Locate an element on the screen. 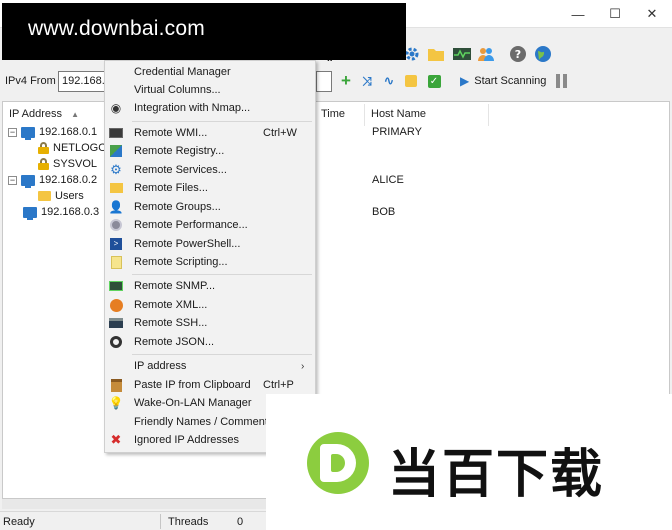 This screenshot has height=530, width=672. menu-item-ip-address: IP address › is located at coordinates (210, 366).